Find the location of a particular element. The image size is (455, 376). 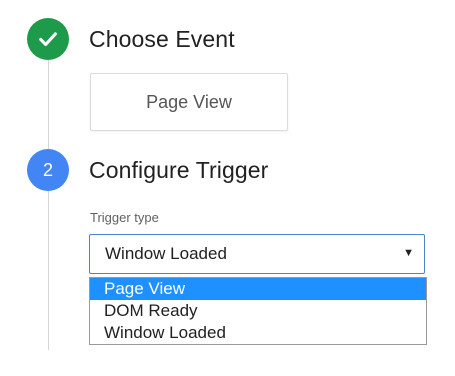

check-icon is located at coordinates (48, 39).